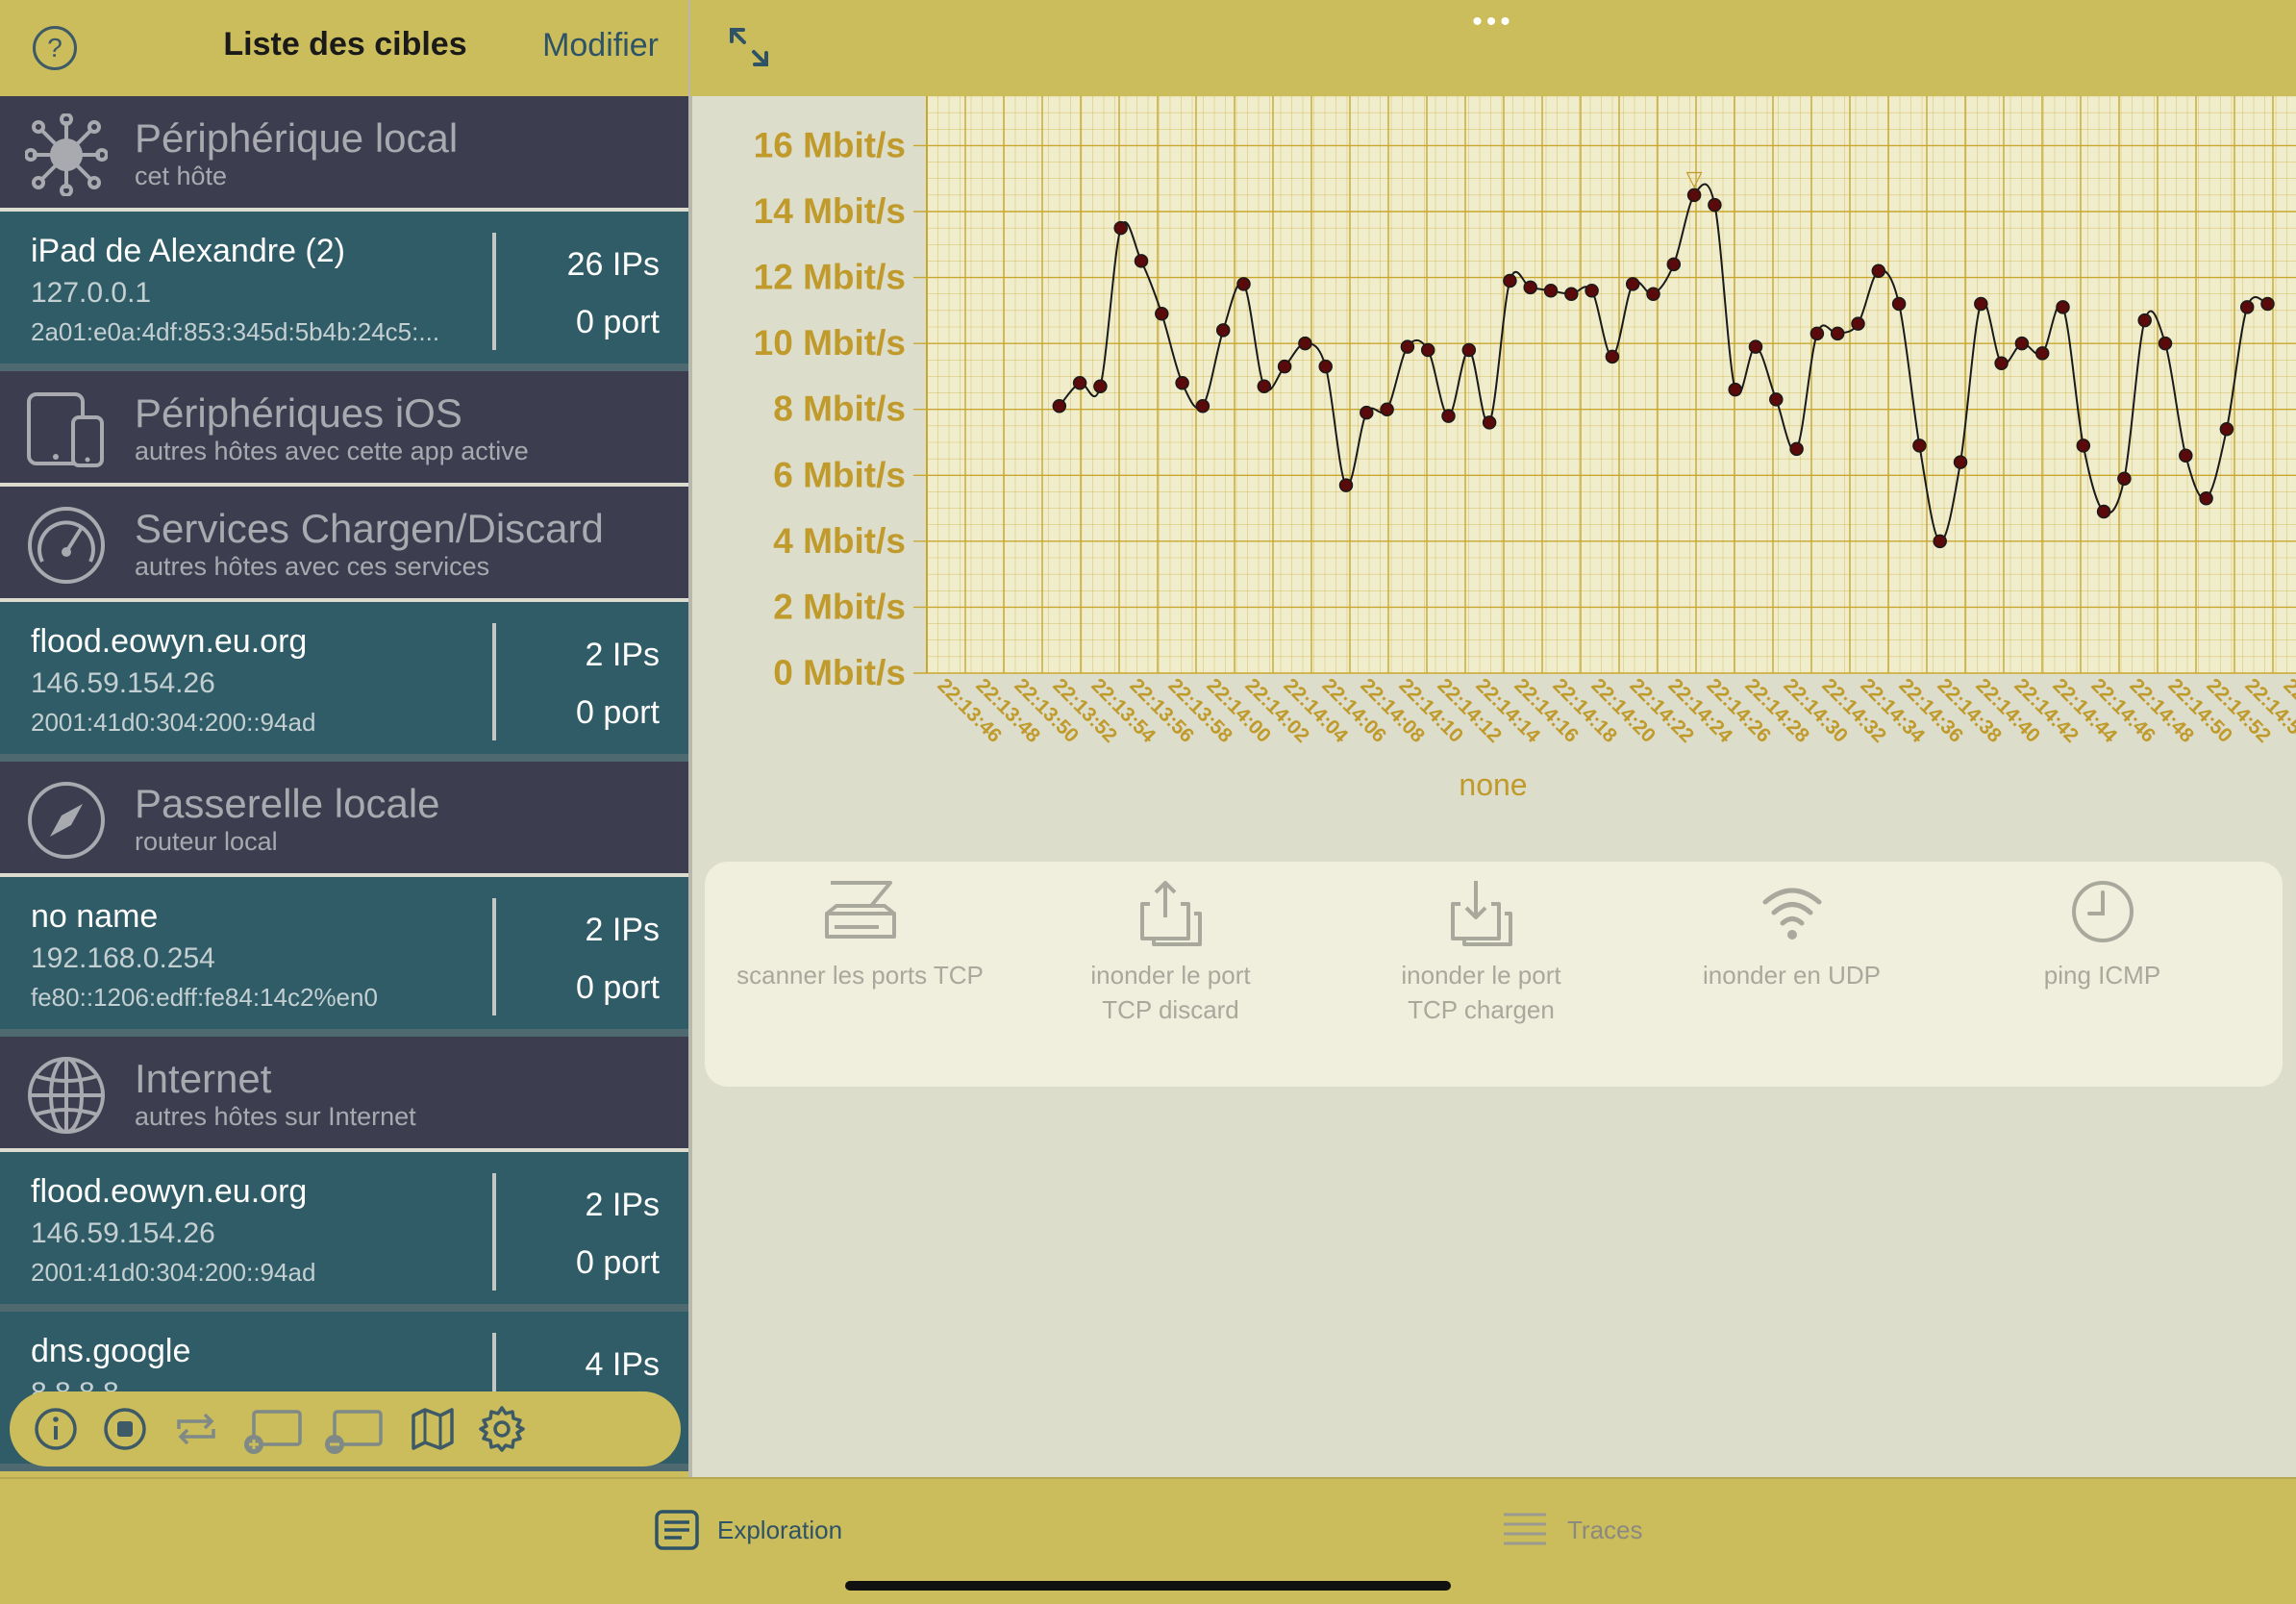 Image resolution: width=2296 pixels, height=1604 pixels. I want to click on stop-icon, so click(125, 1429).